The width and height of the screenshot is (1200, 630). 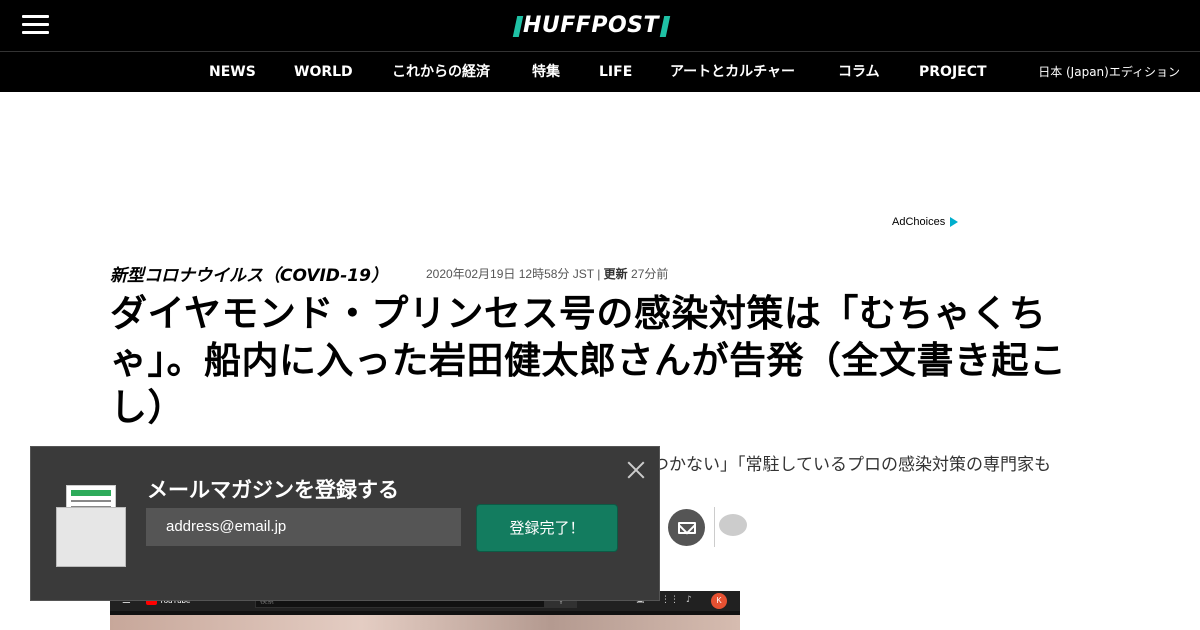 What do you see at coordinates (953, 72) in the screenshot?
I see `nav-item-project: PROJECT` at bounding box center [953, 72].